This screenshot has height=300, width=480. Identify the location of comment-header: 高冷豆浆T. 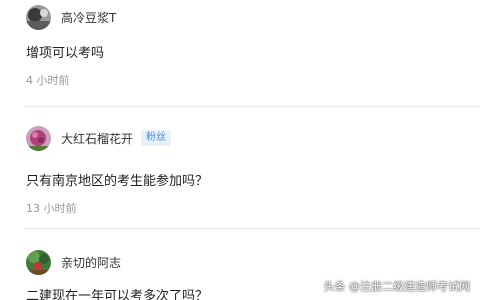
(71, 17).